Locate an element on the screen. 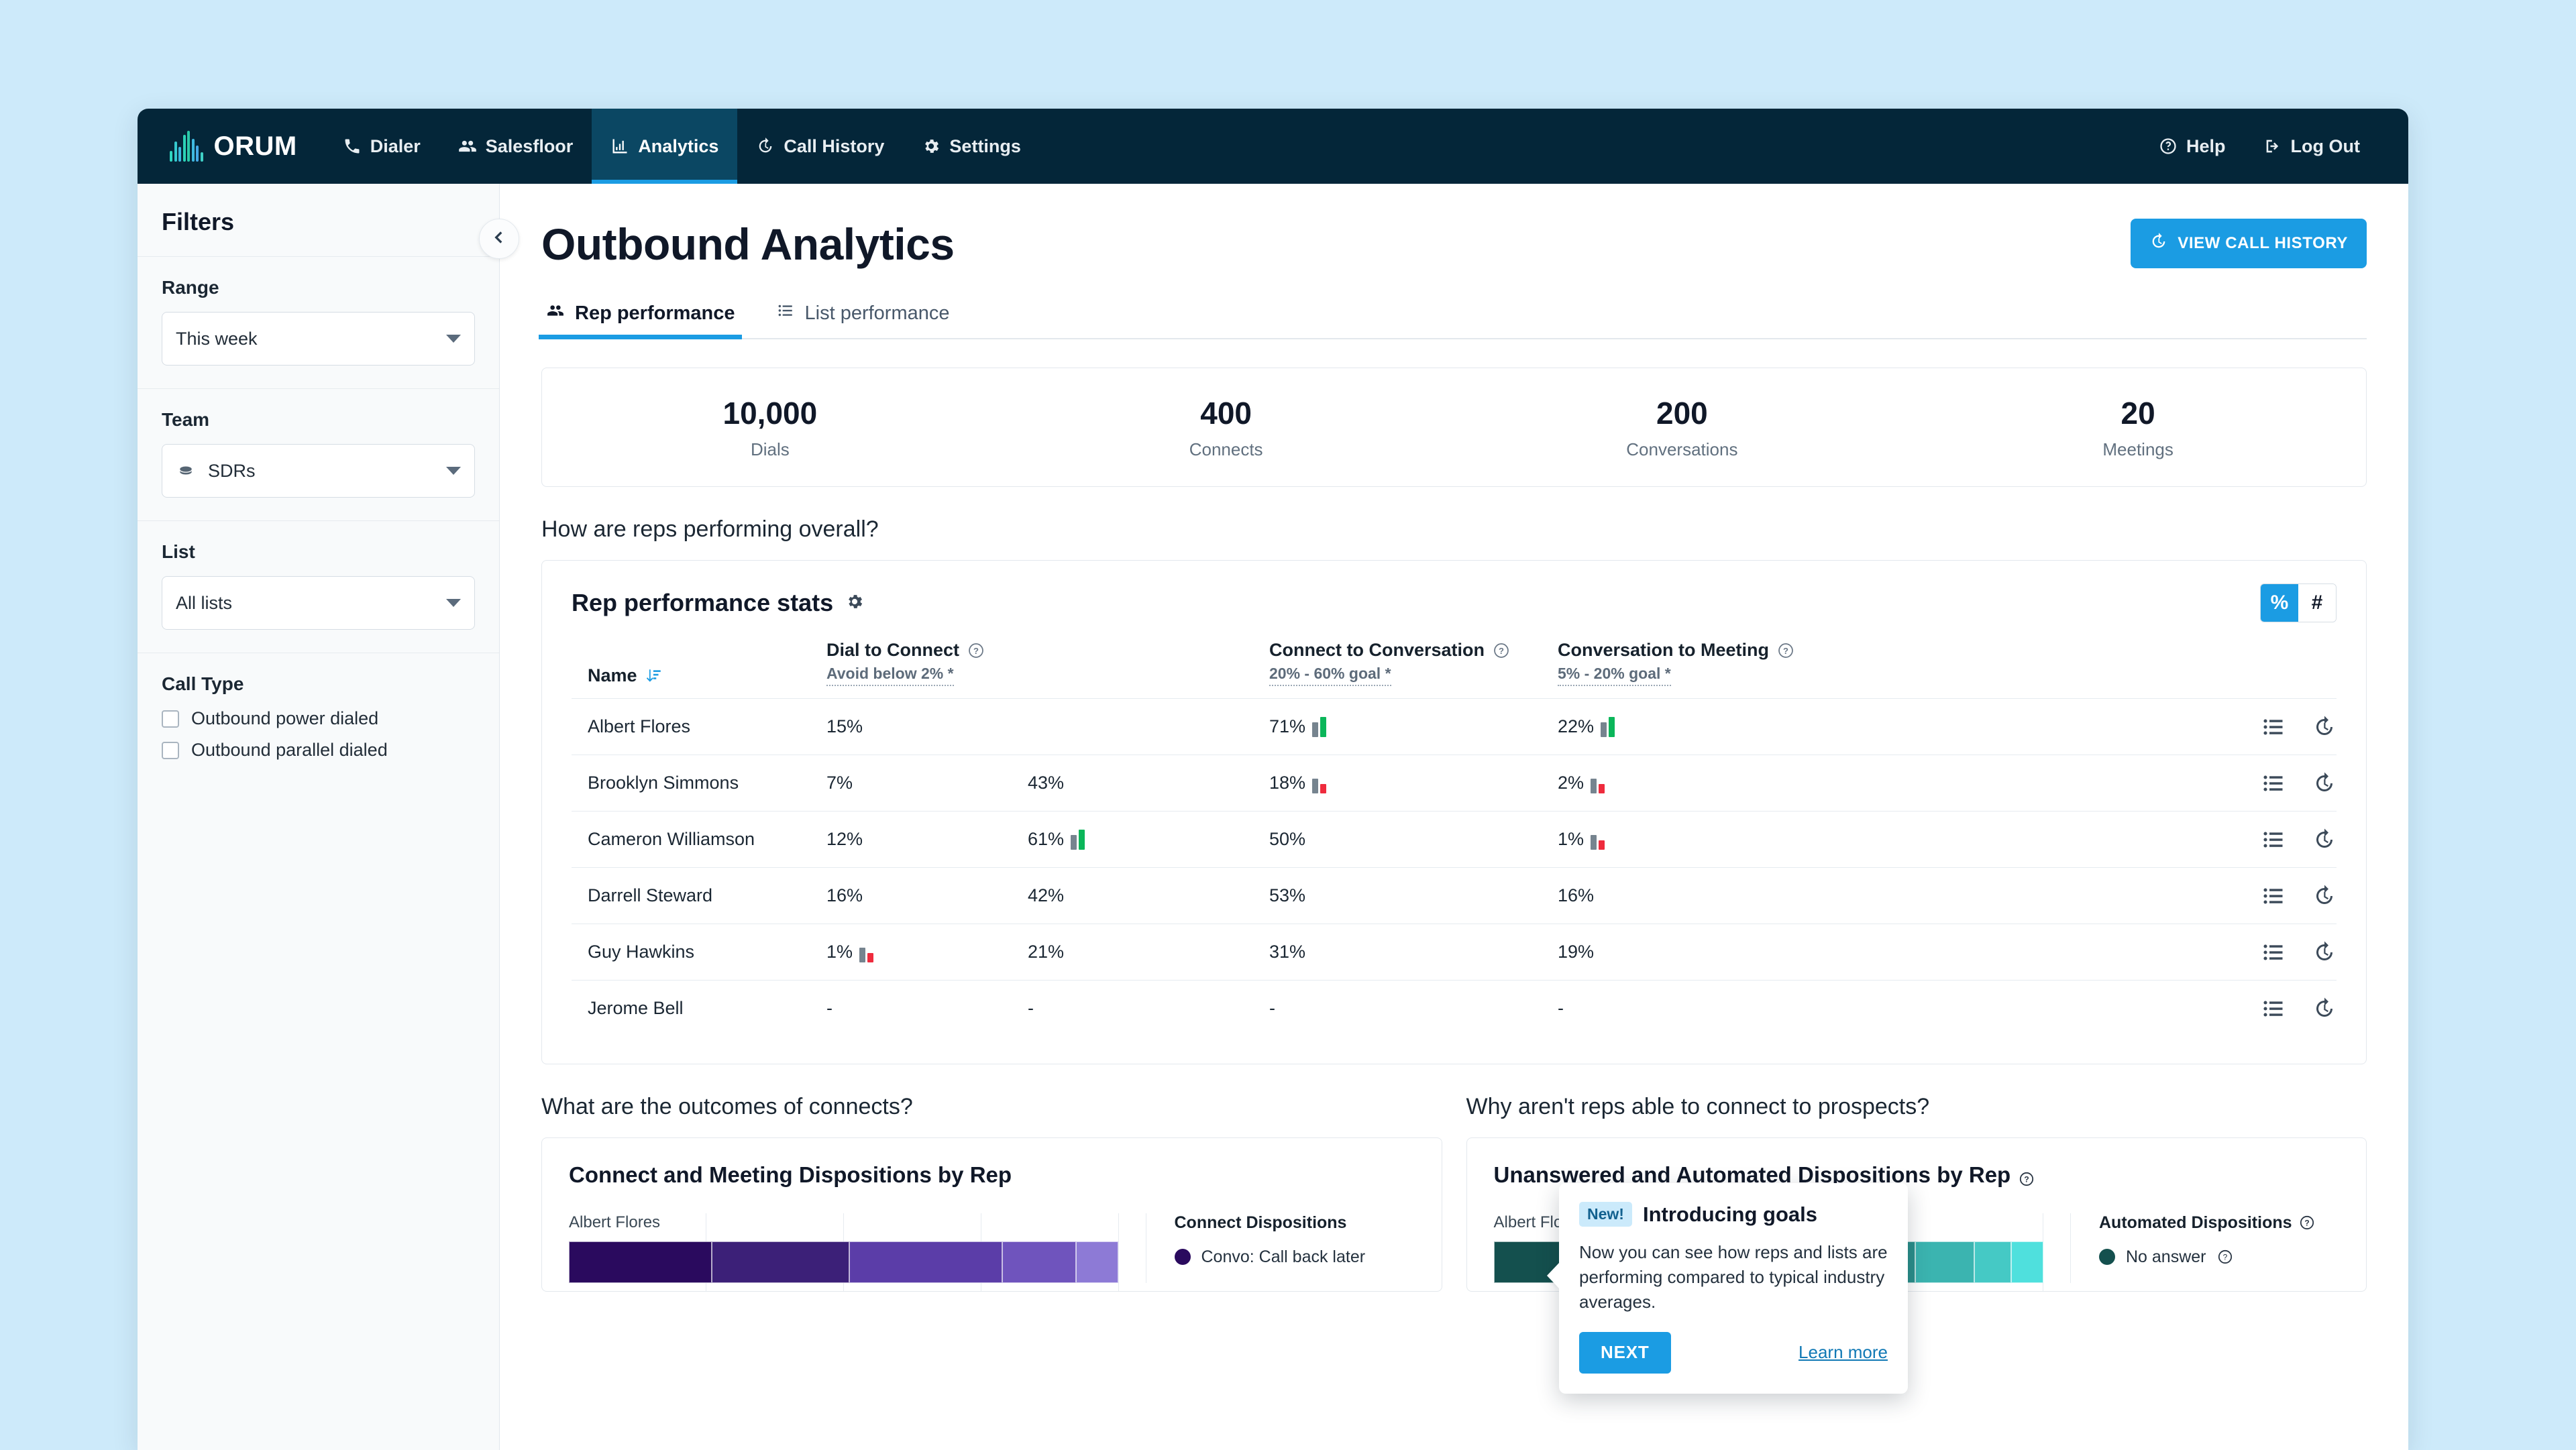 Image resolution: width=2576 pixels, height=1450 pixels. nav-item-call-history: Call History is located at coordinates (820, 146).